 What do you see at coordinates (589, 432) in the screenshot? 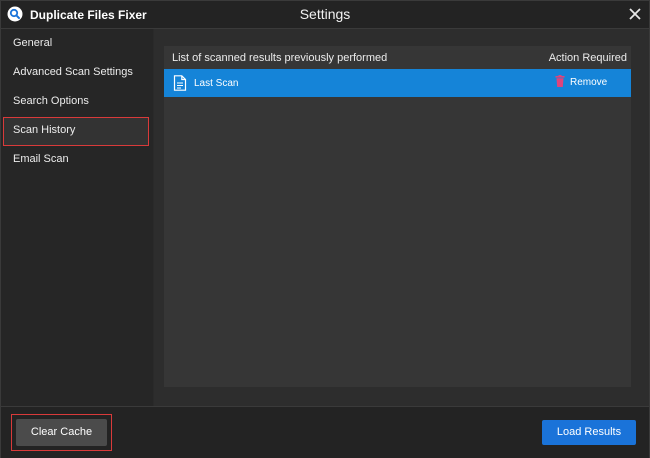
I see `load-results-button: Load Results` at bounding box center [589, 432].